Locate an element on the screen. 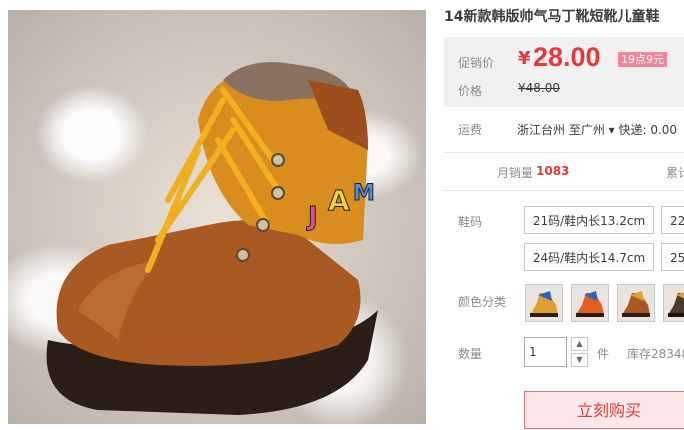 The image size is (684, 430). quantity-increase-button: ▲ is located at coordinates (579, 344).